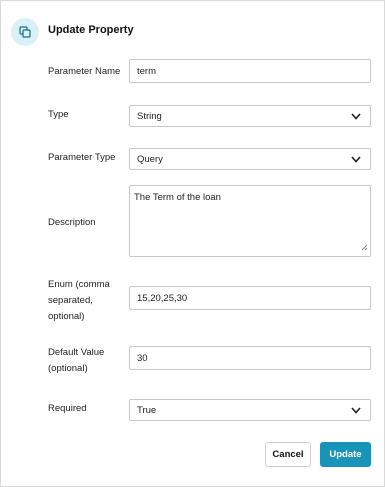  Describe the element at coordinates (150, 159) in the screenshot. I see `parameter-type-value: Query` at that location.